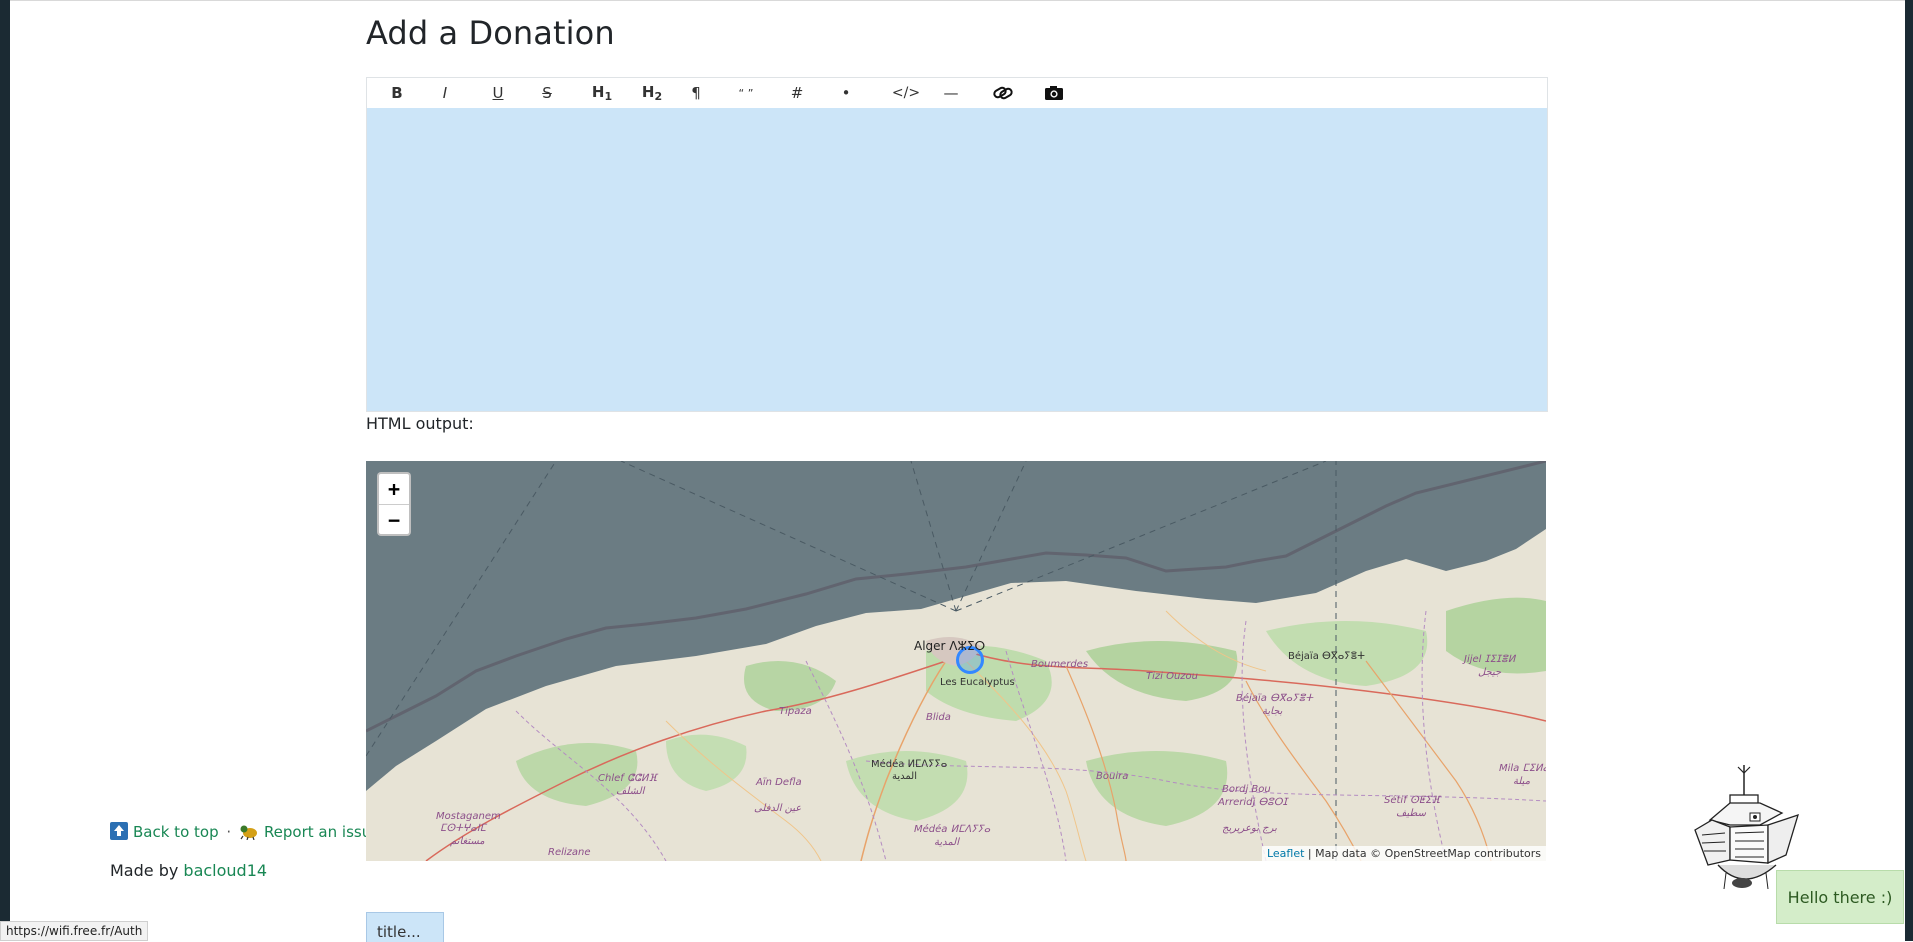  I want to click on zoom-control: + −, so click(394, 504).